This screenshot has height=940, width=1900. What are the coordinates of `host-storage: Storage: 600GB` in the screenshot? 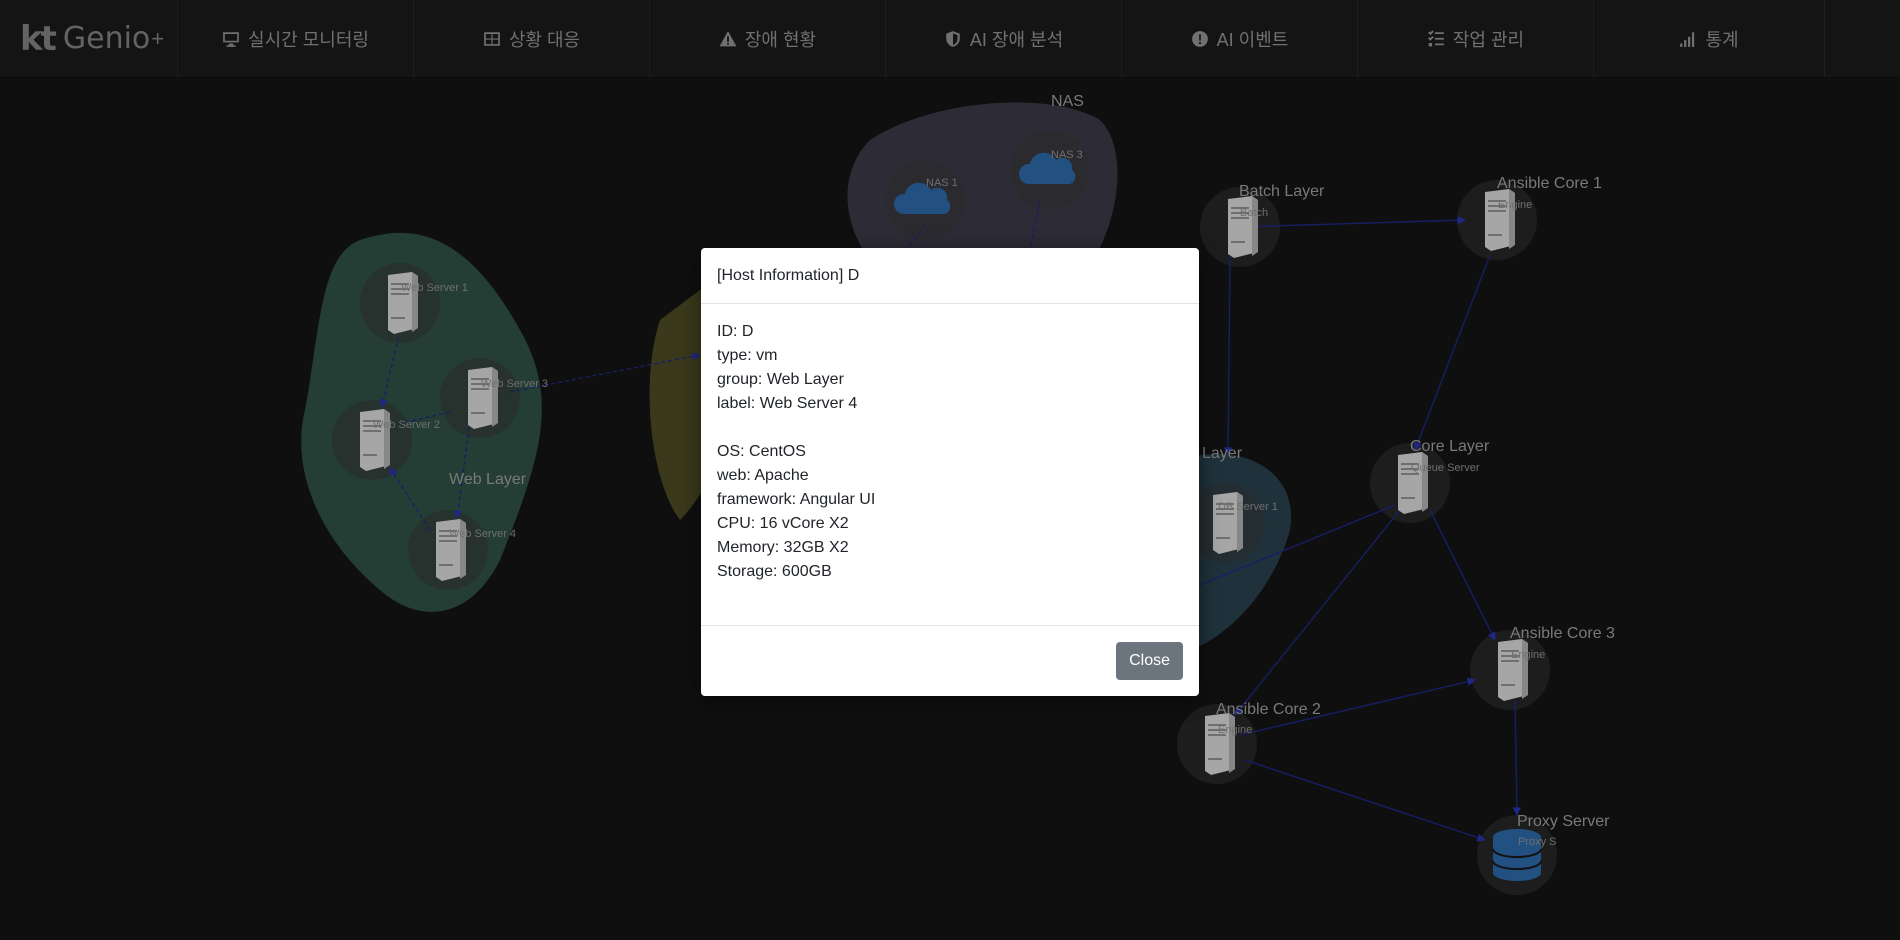 It's located at (774, 571).